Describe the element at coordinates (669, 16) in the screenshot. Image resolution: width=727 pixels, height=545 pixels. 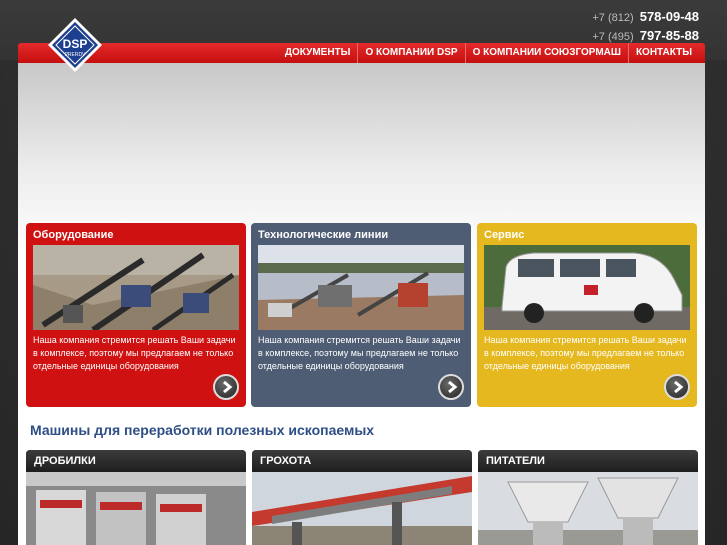
I see `phone-number: 578-09-48` at that location.